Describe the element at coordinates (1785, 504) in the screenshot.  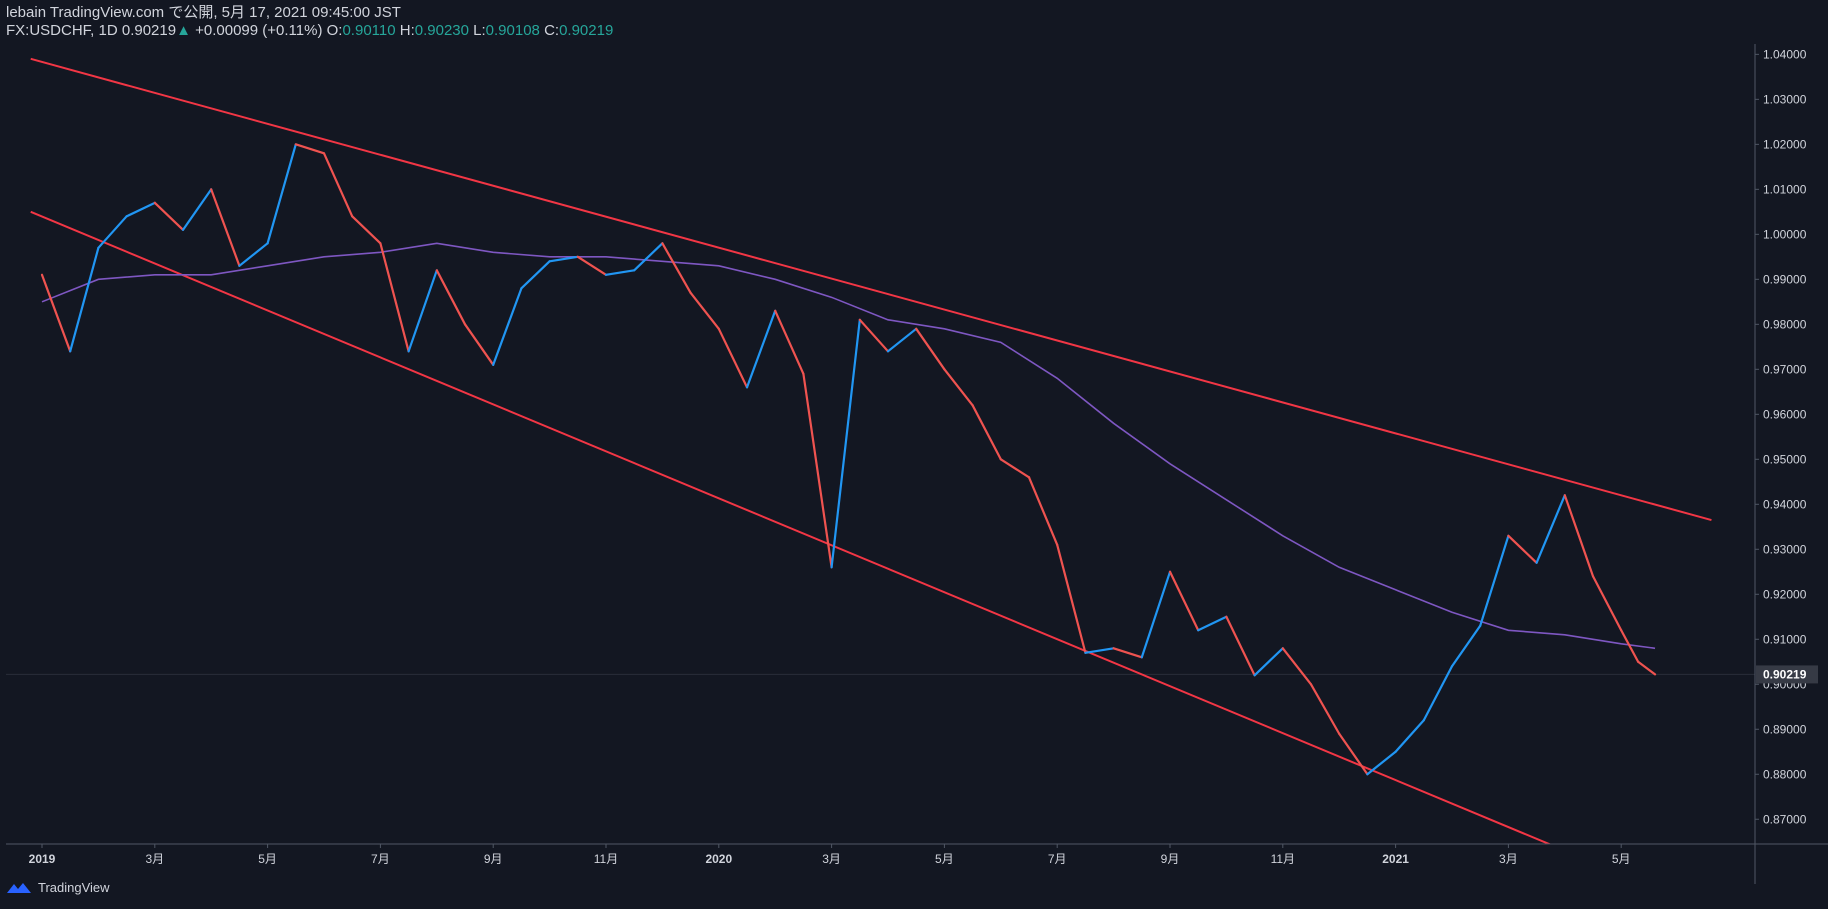
I see `price-tick-label: 0.94000` at that location.